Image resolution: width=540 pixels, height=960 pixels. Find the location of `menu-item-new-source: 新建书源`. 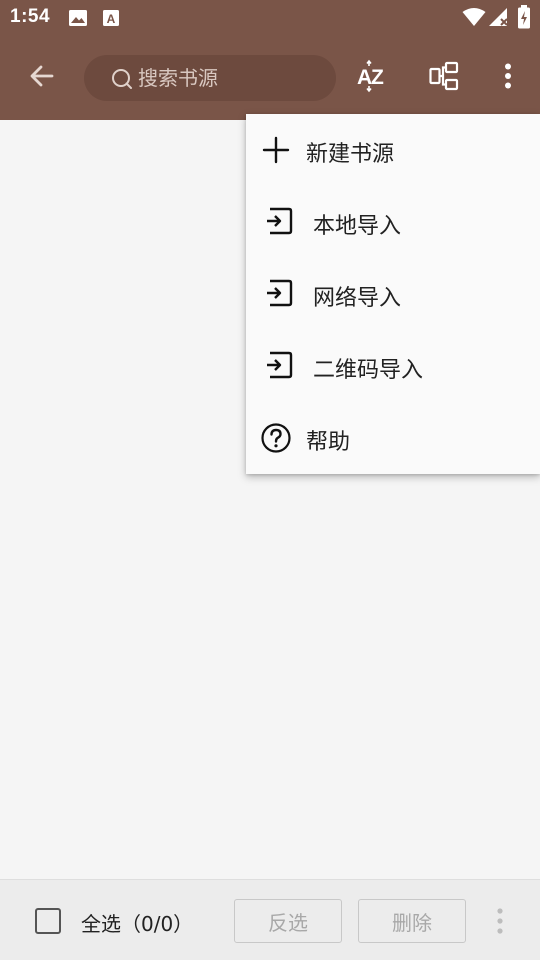

menu-item-new-source: 新建书源 is located at coordinates (393, 150).